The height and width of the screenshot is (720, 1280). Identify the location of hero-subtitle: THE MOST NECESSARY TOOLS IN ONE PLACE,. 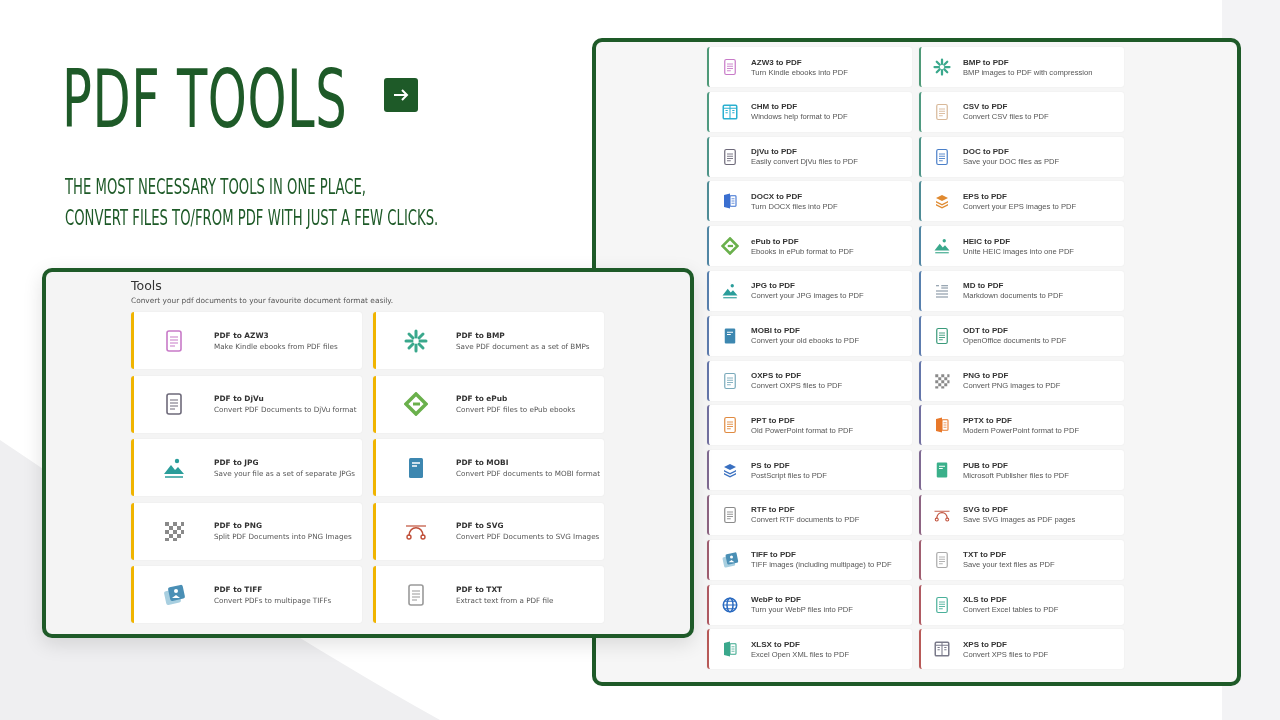
(216, 186).